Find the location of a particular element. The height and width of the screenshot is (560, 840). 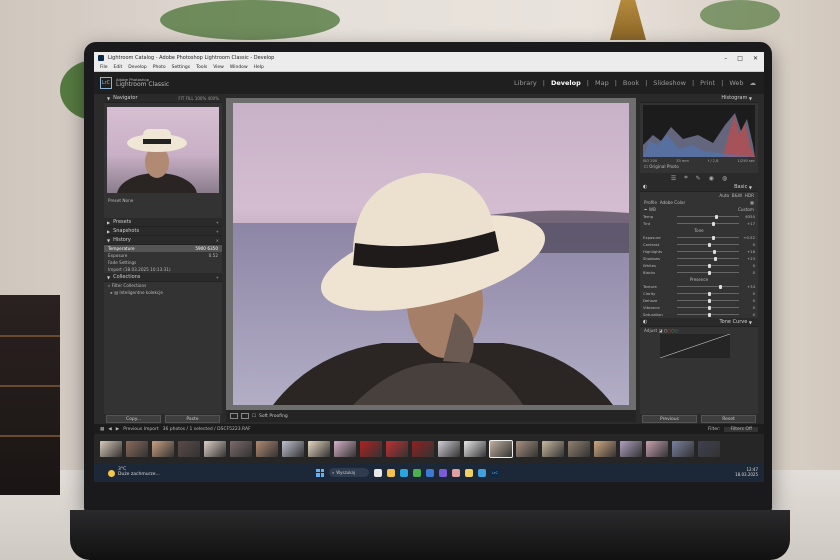

auto-button: Auto is located at coordinates (724, 195).